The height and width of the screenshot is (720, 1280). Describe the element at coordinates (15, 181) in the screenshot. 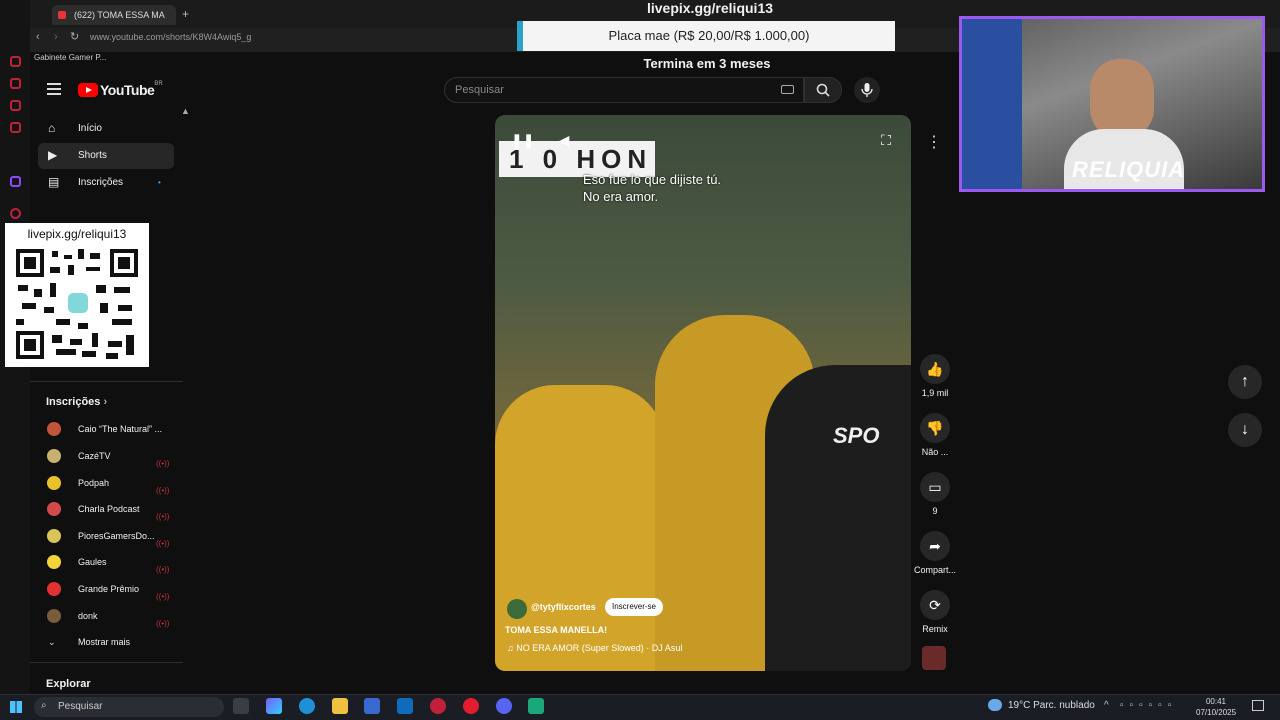

I see `twitch-icon` at that location.